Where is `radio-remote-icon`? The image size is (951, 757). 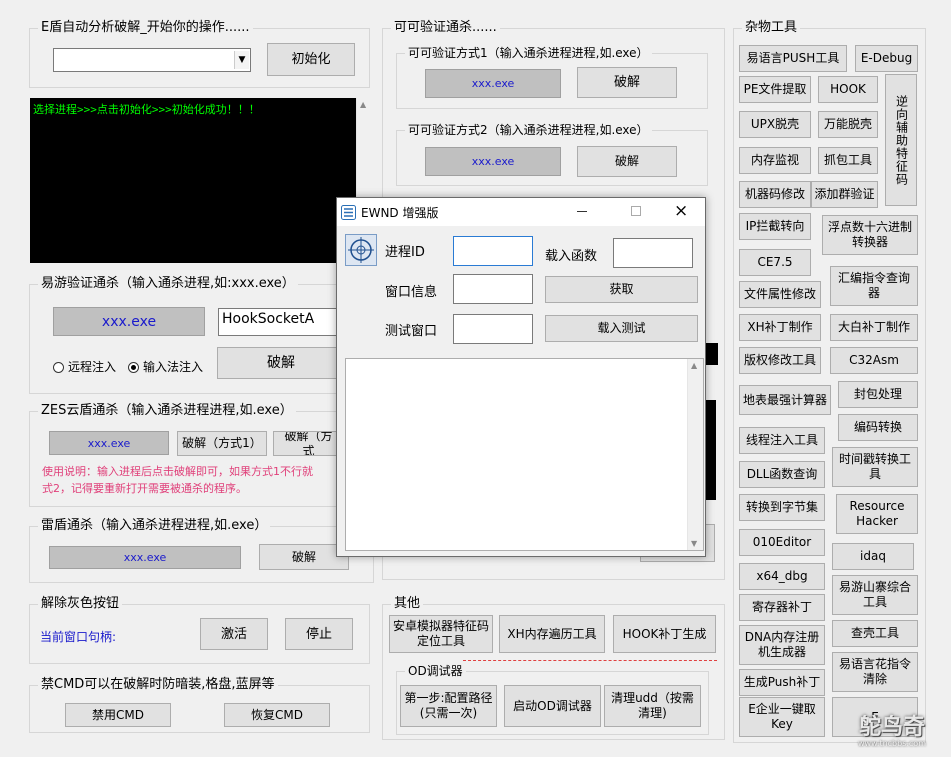 radio-remote-icon is located at coordinates (58, 367).